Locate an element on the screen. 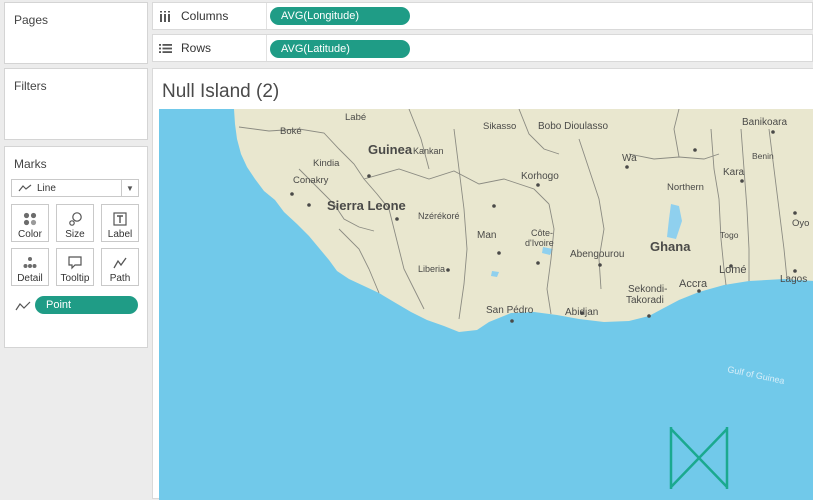 The height and width of the screenshot is (500, 813). detail-button: Detail is located at coordinates (30, 267).